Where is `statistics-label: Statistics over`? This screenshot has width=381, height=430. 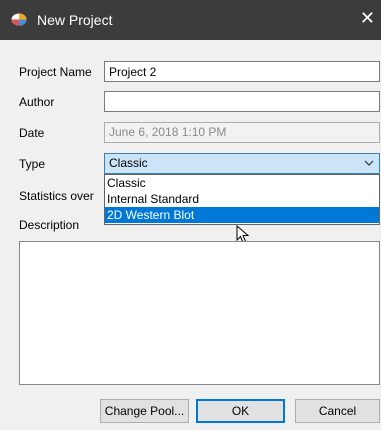 statistics-label: Statistics over is located at coordinates (56, 196).